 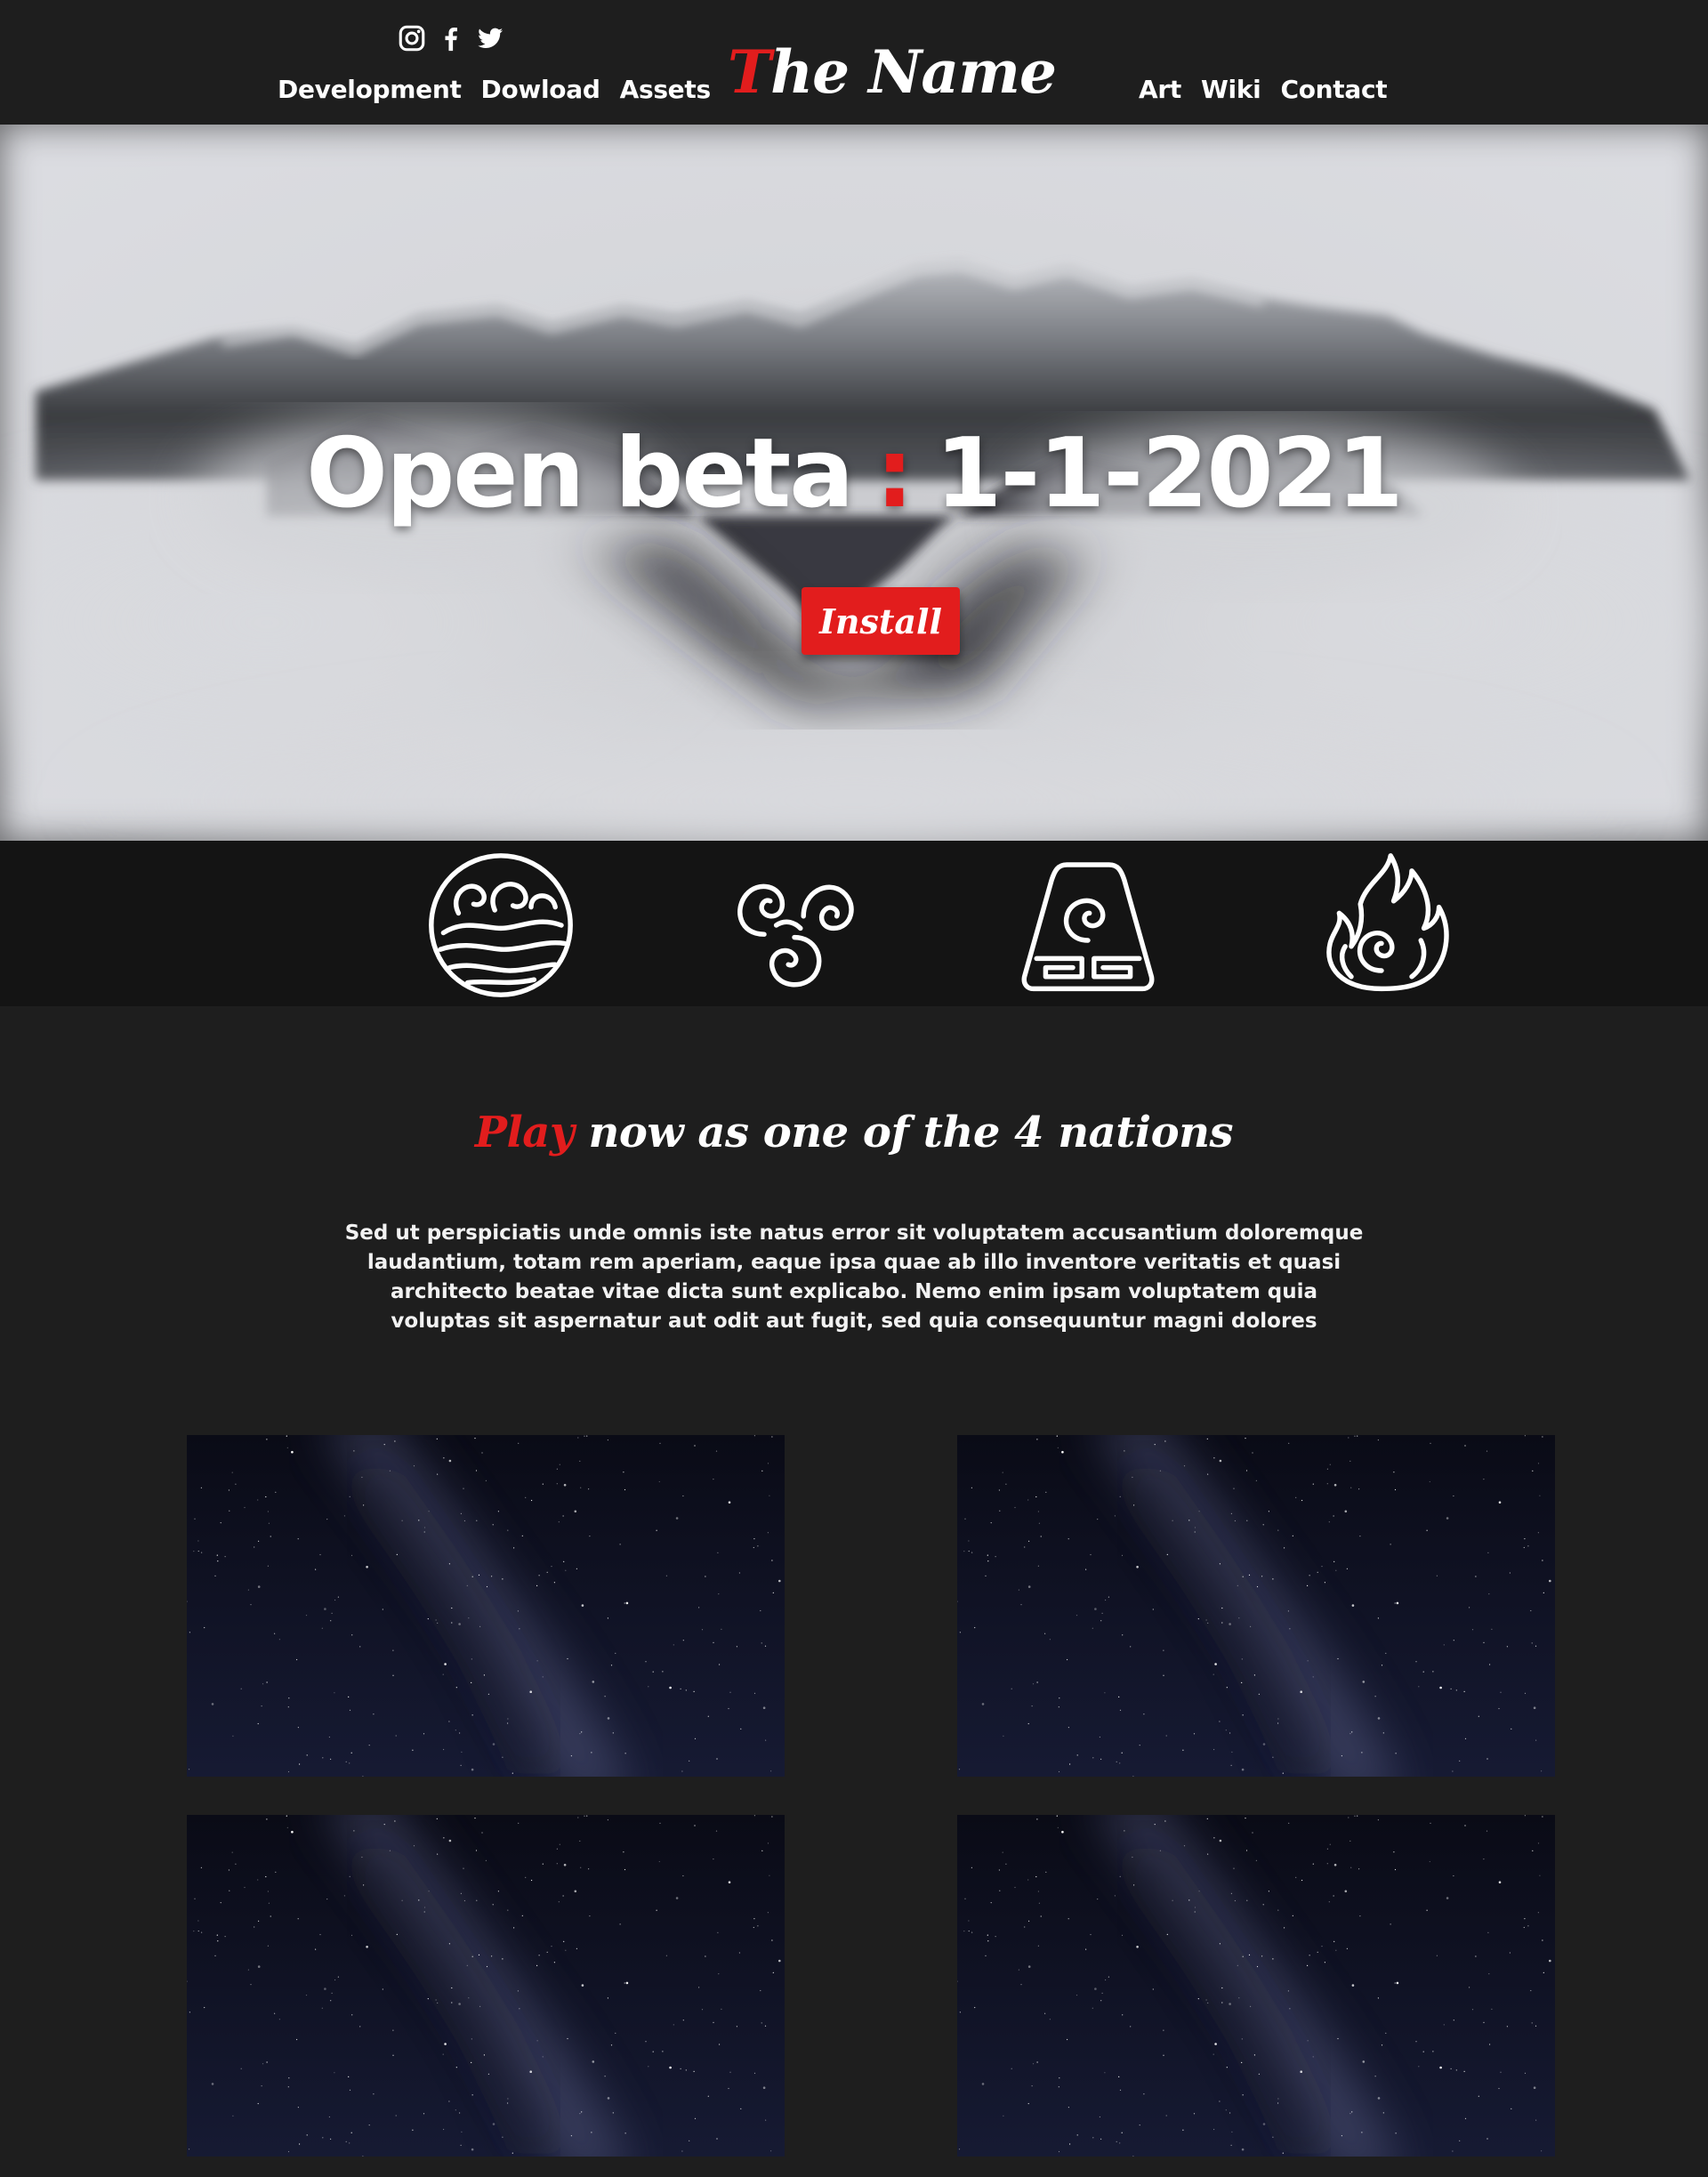 What do you see at coordinates (1263, 89) in the screenshot?
I see `nav-right: Art Wiki Contact` at bounding box center [1263, 89].